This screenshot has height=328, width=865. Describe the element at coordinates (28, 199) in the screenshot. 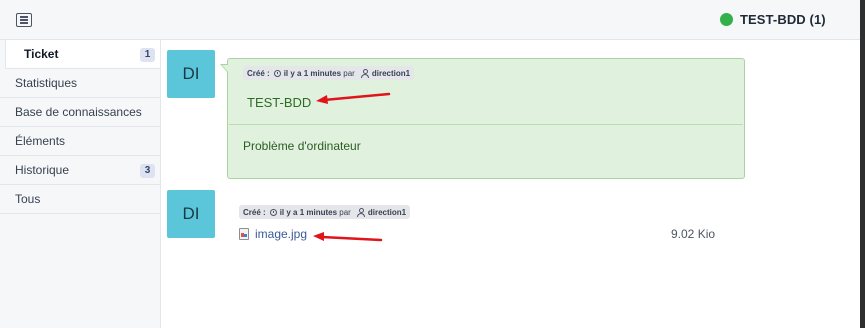

I see `sidebar-item-label: Tous` at that location.